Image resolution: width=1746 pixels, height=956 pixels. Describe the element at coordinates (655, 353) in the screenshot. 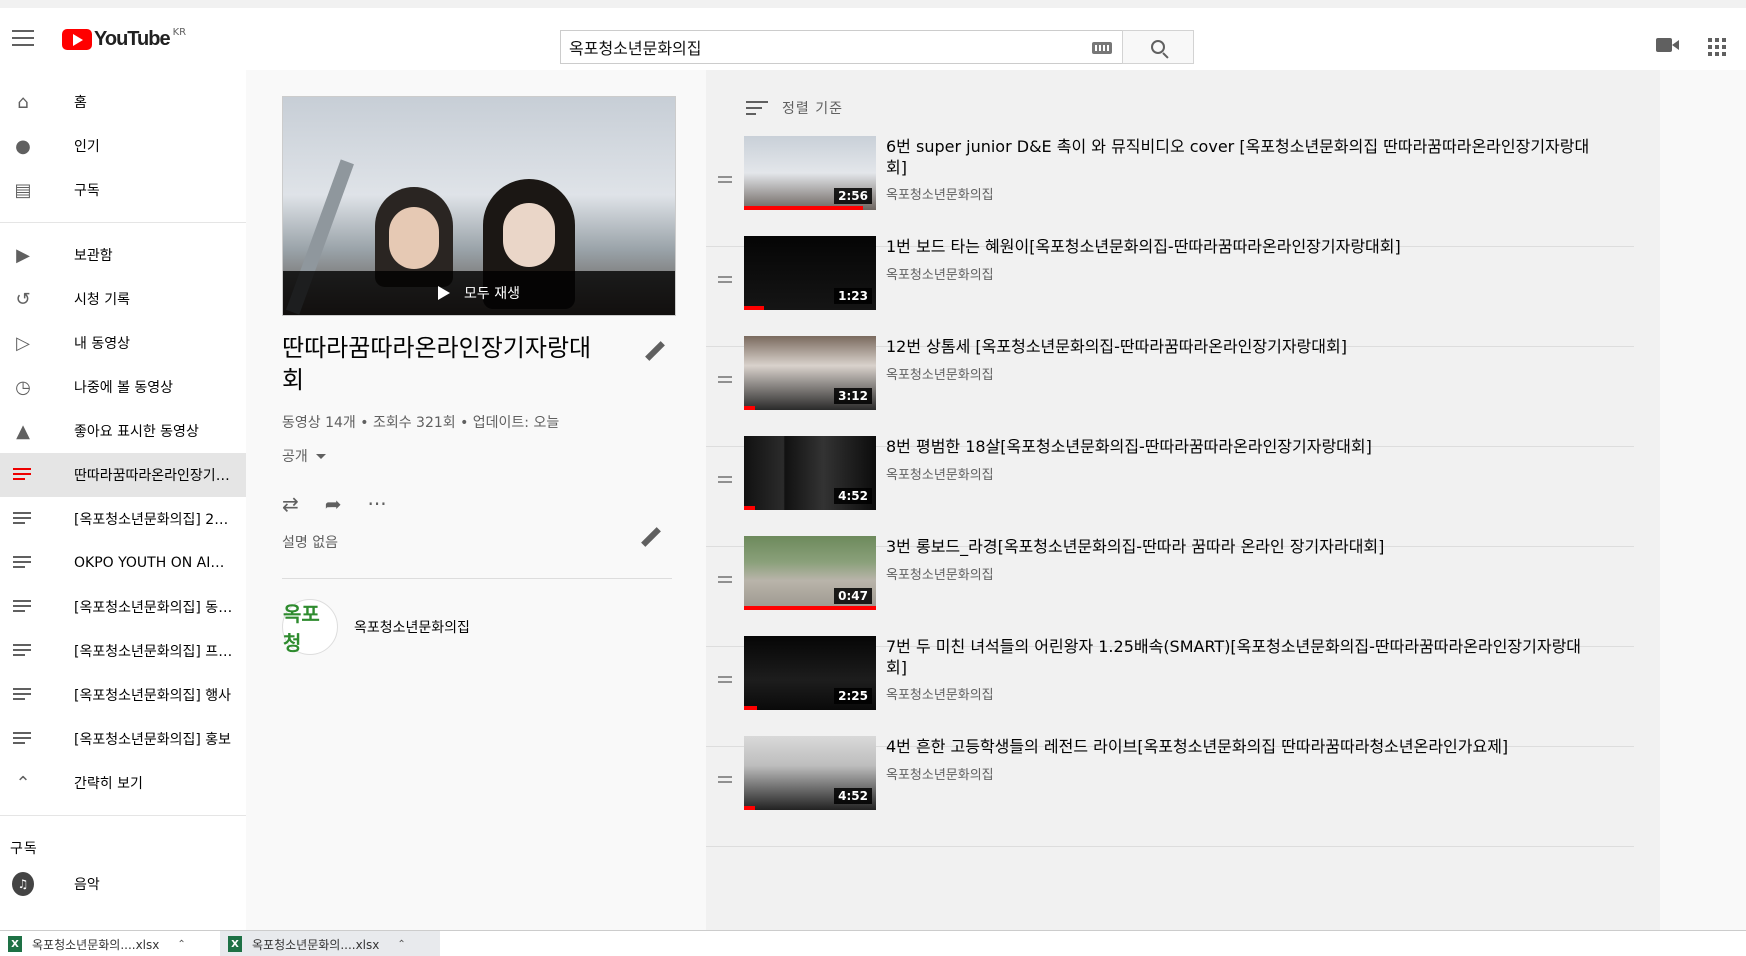

I see `edit-title-pencil-icon` at that location.